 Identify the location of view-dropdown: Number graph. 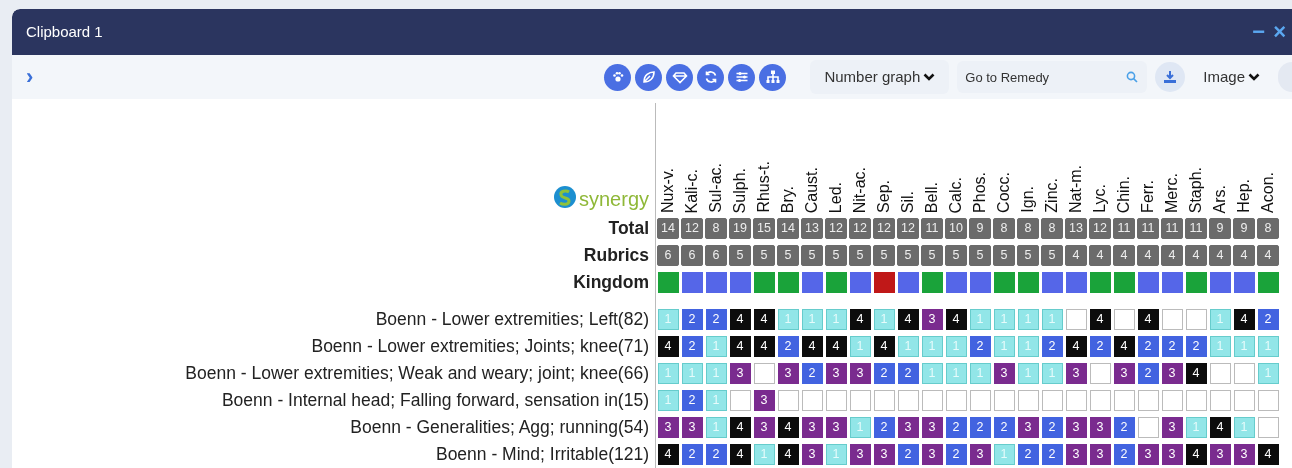
(880, 77).